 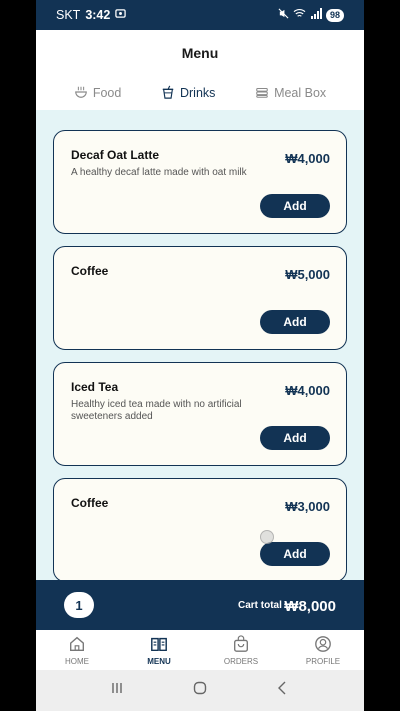 What do you see at coordinates (262, 93) in the screenshot?
I see `box-icon` at bounding box center [262, 93].